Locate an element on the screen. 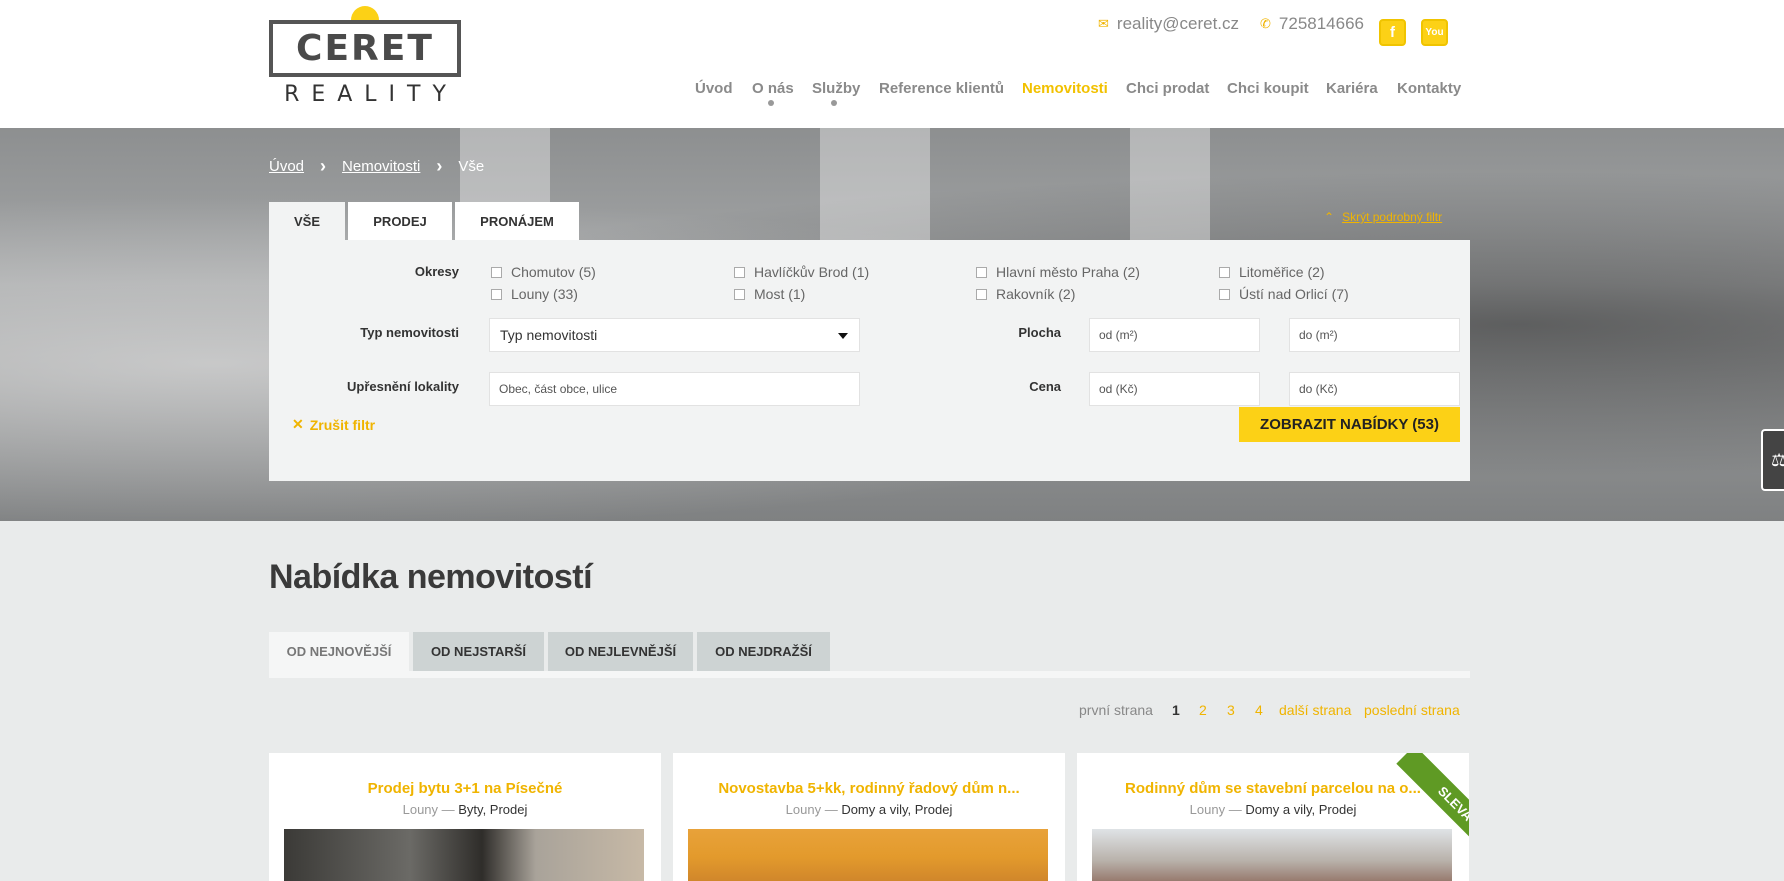 This screenshot has width=1784, height=881. lokalita-label: Upřesnění lokality is located at coordinates (403, 386).